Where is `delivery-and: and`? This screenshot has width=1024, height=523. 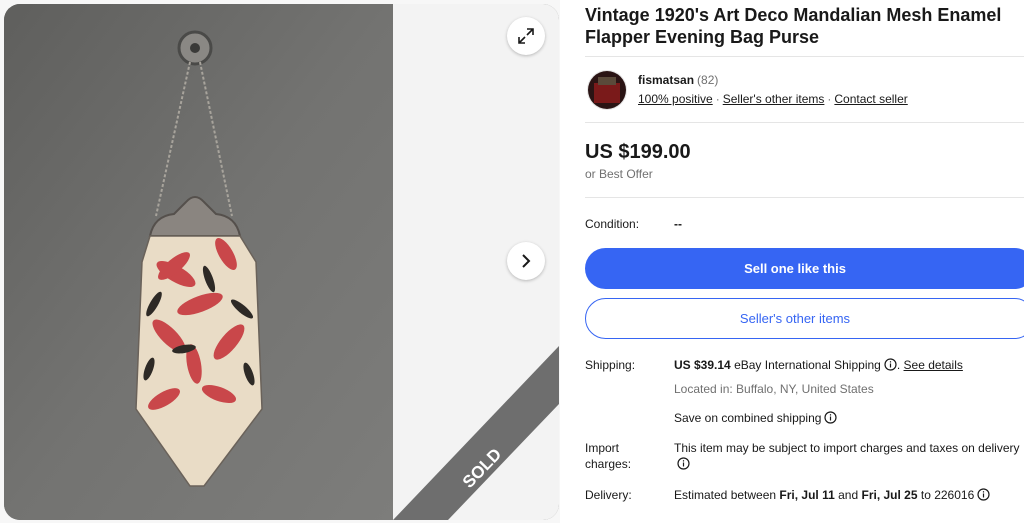 delivery-and: and is located at coordinates (848, 495).